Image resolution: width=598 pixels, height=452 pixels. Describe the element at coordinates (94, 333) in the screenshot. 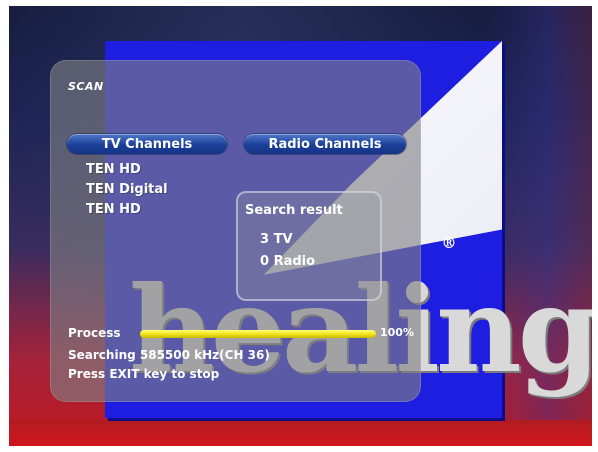

I see `process-label: Process` at that location.